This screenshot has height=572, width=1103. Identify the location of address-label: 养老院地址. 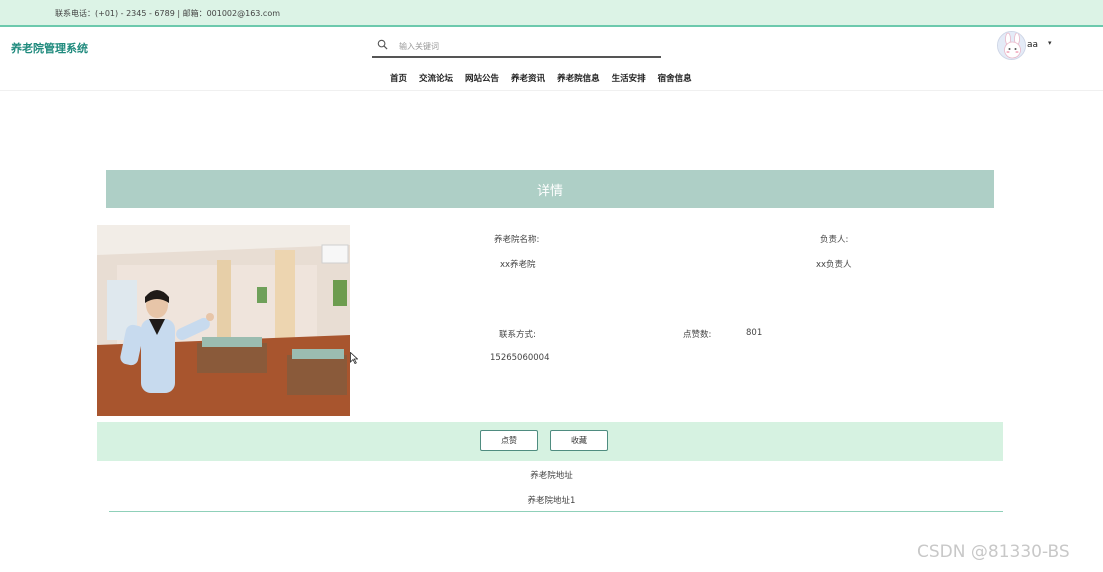
(551, 476).